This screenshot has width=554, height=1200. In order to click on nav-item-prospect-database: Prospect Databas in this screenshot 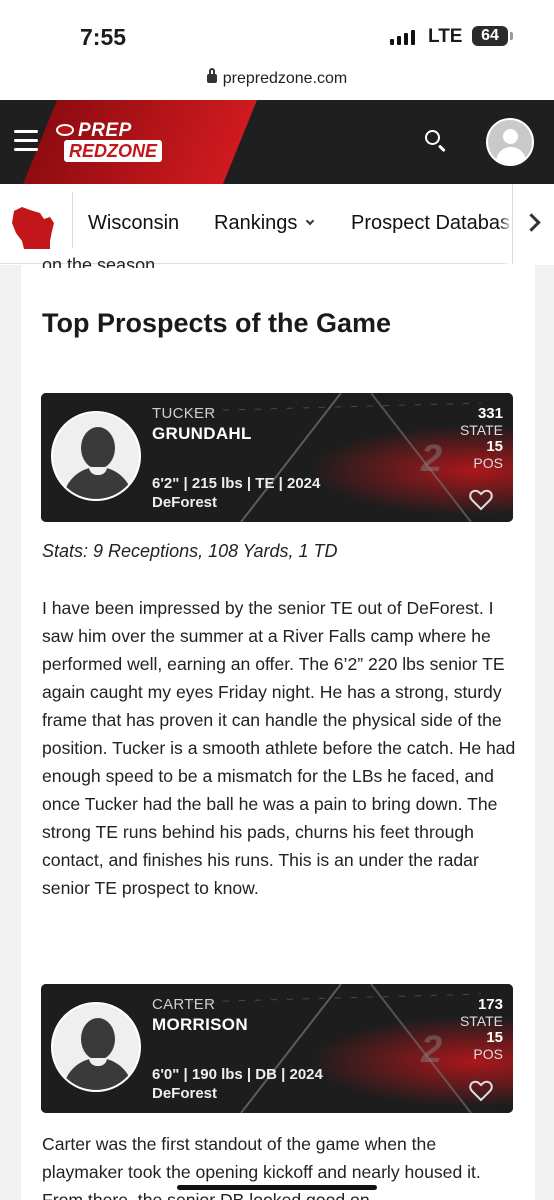, I will do `click(430, 223)`.